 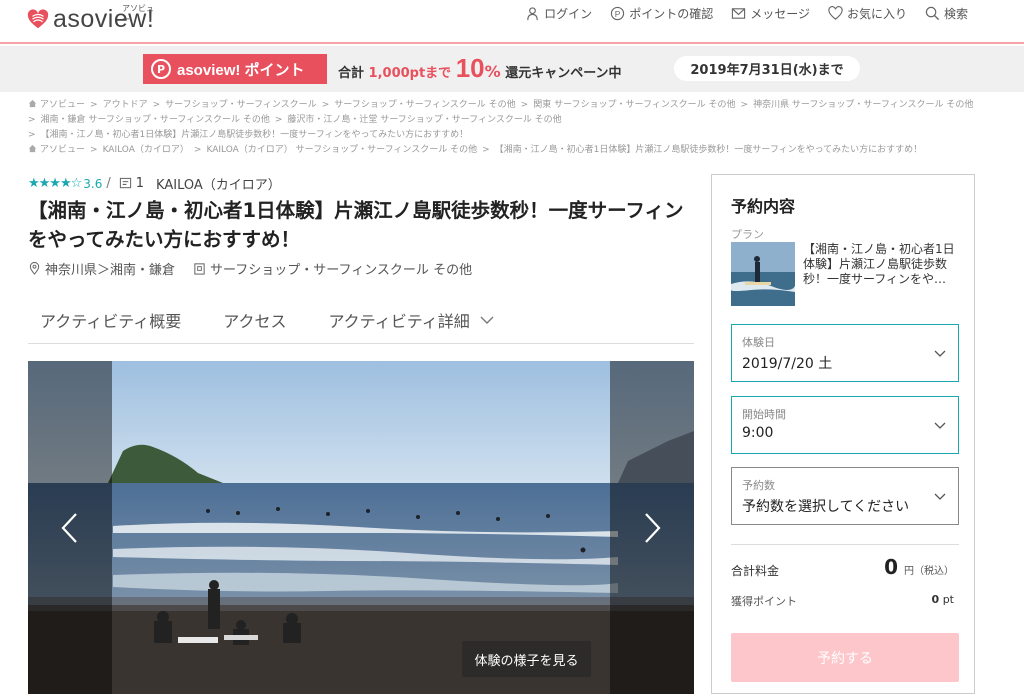 What do you see at coordinates (125, 183) in the screenshot?
I see `review-icon` at bounding box center [125, 183].